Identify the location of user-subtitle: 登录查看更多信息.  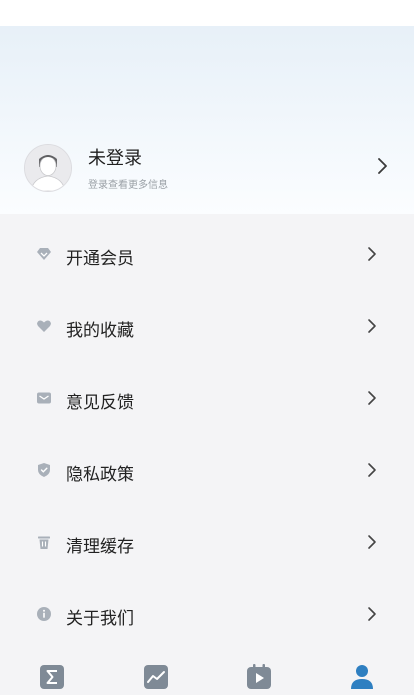
(128, 185).